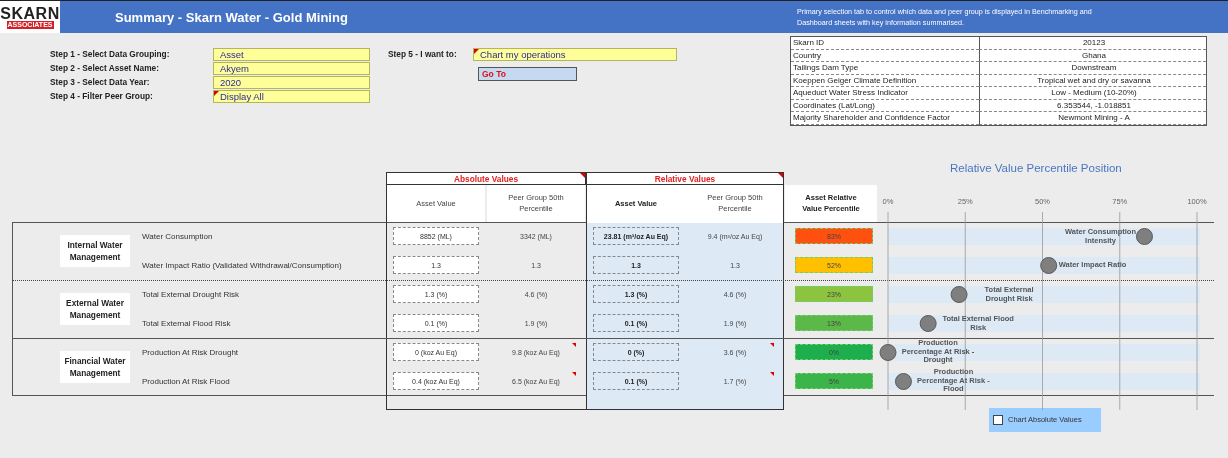 Image resolution: width=1228 pixels, height=458 pixels. What do you see at coordinates (95, 308) in the screenshot?
I see `group-label: External Water Management` at bounding box center [95, 308].